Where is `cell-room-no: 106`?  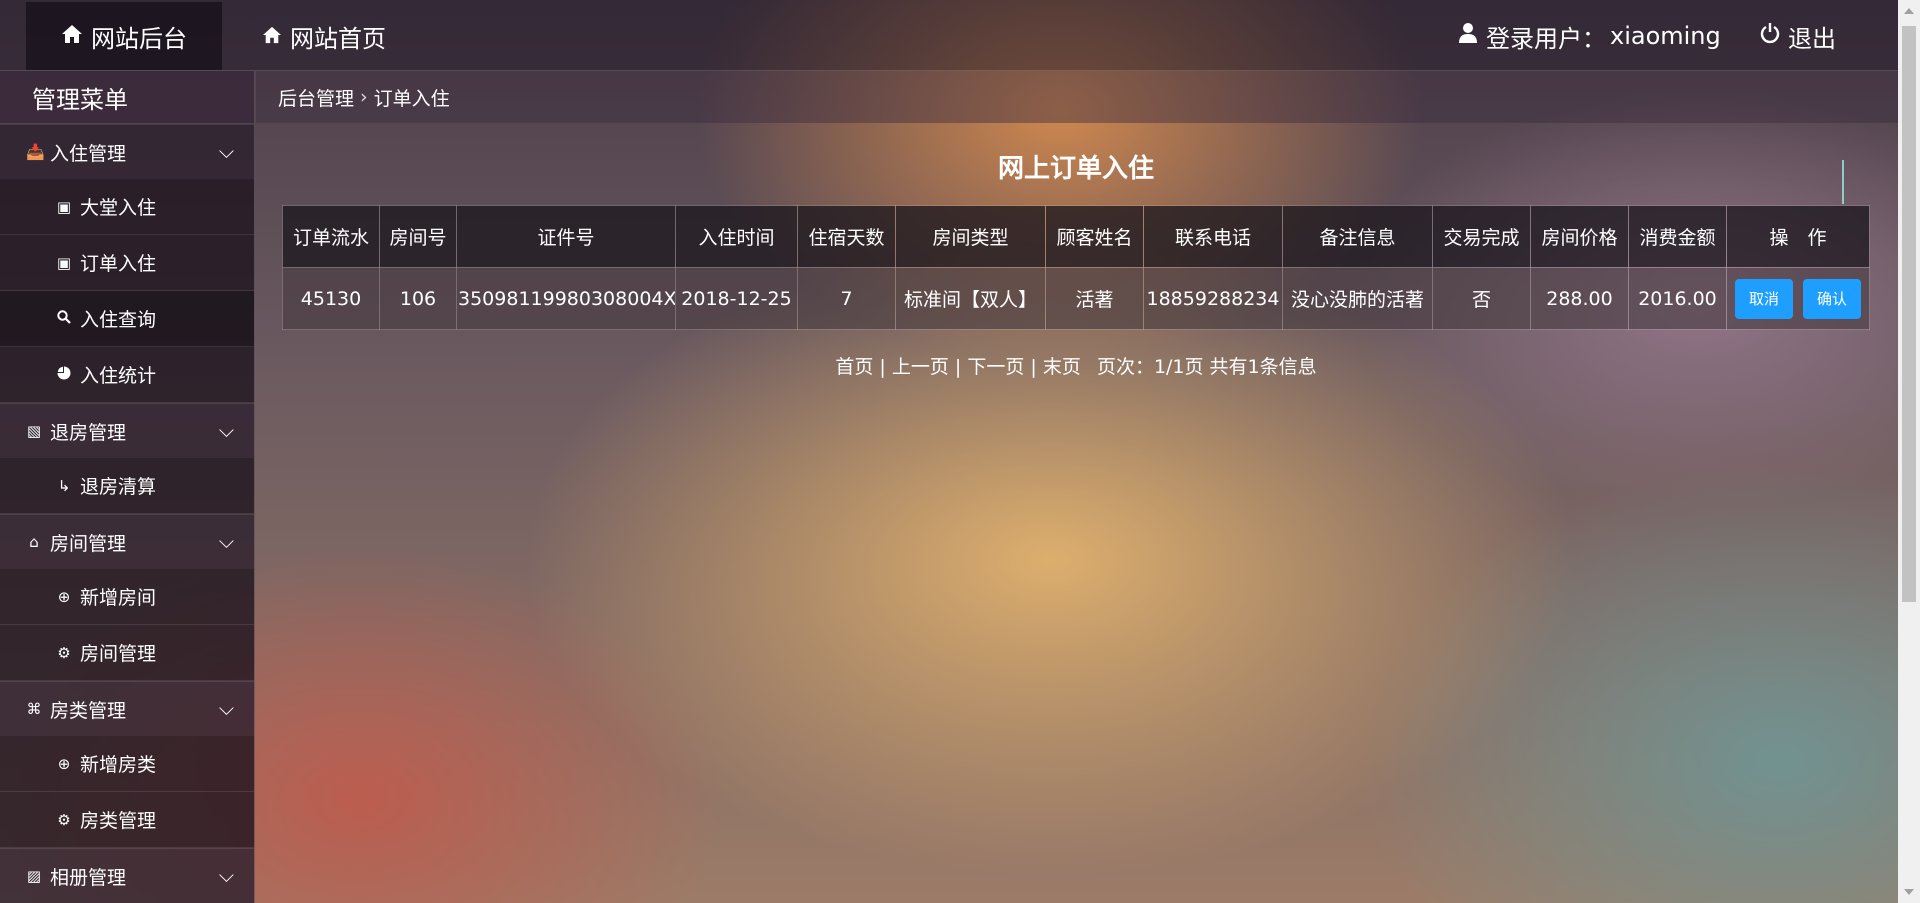
cell-room-no: 106 is located at coordinates (418, 298).